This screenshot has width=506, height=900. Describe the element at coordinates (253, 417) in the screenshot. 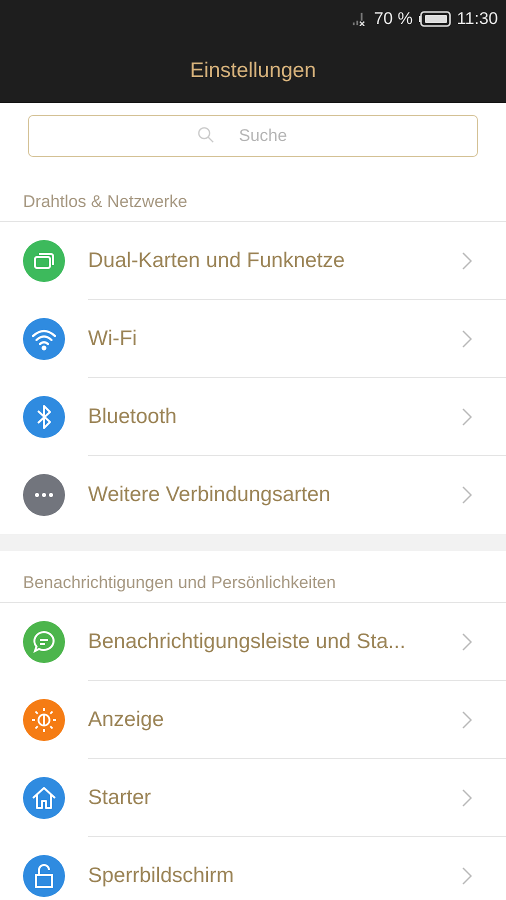

I see `settings-item: Bluetooth` at that location.